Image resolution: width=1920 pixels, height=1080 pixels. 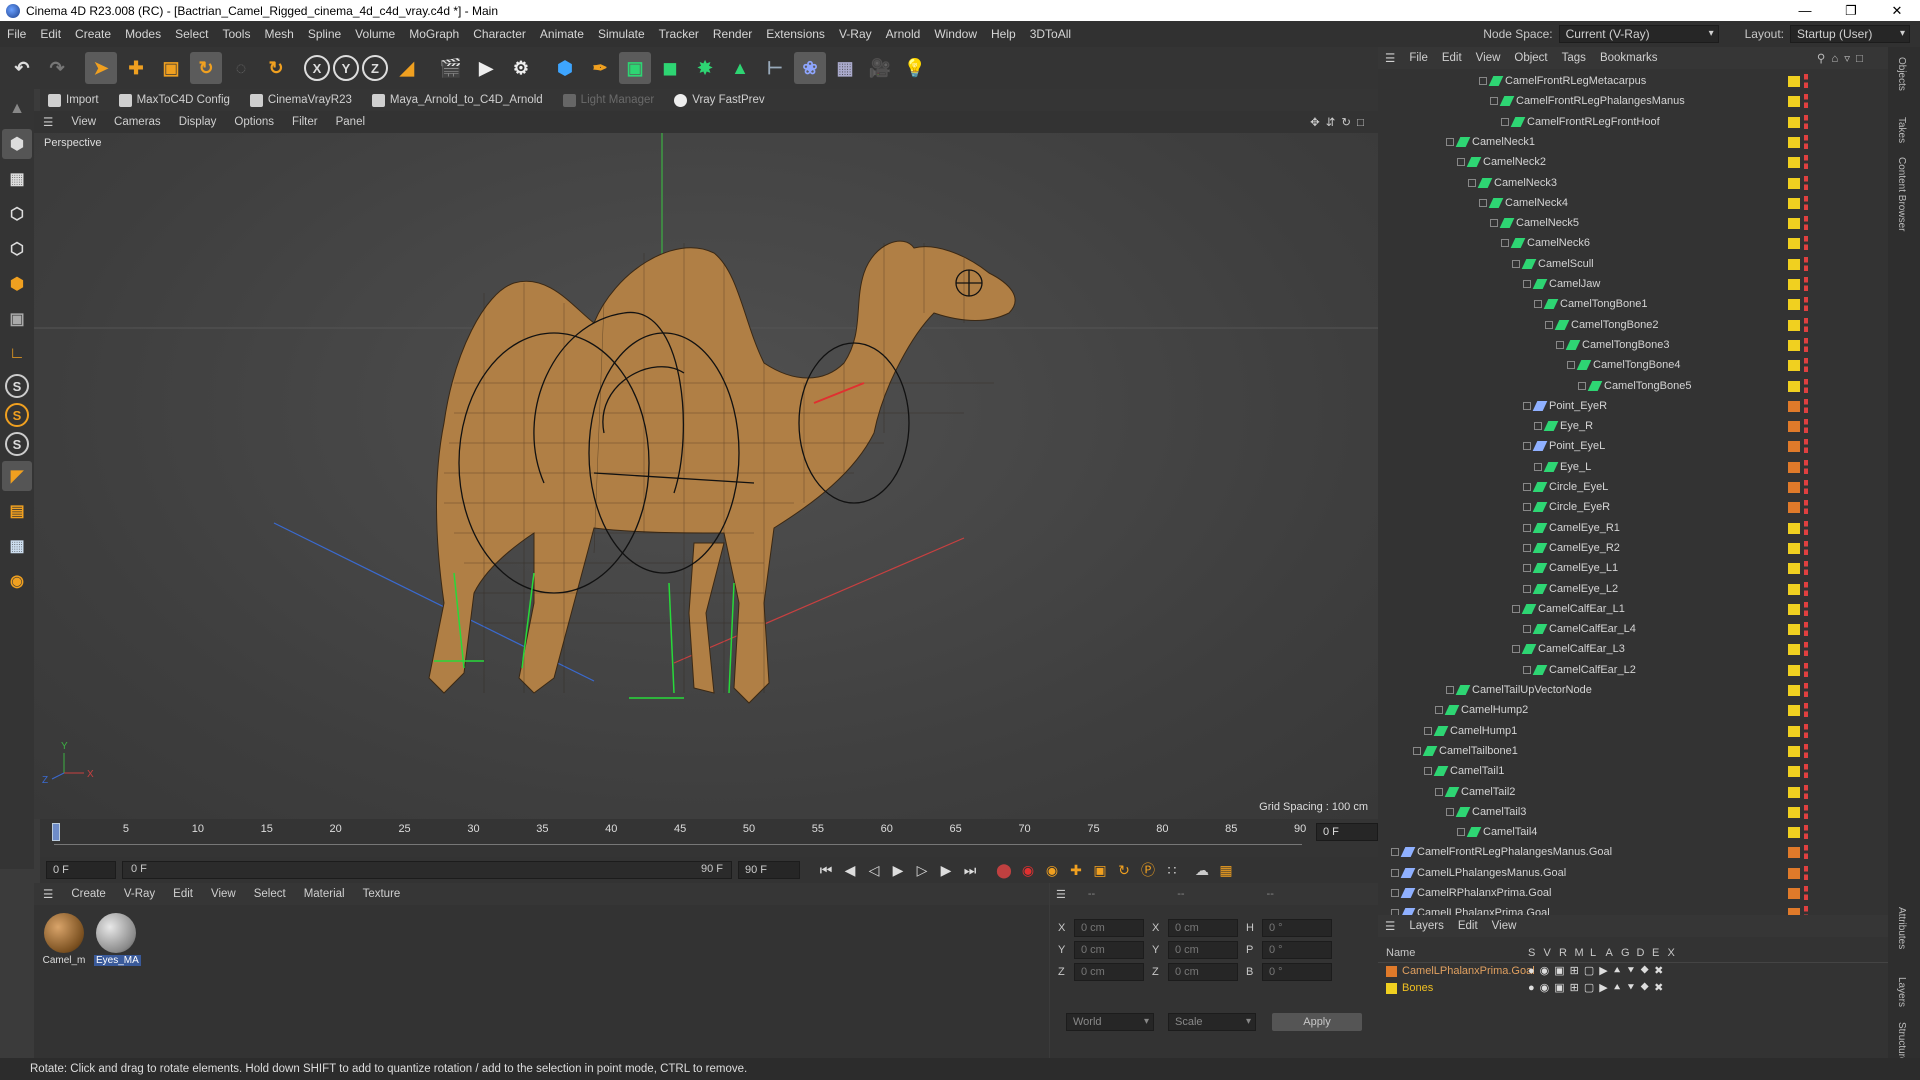 What do you see at coordinates (1148, 870) in the screenshot?
I see `key-parameter-icon: Ⓟ` at bounding box center [1148, 870].